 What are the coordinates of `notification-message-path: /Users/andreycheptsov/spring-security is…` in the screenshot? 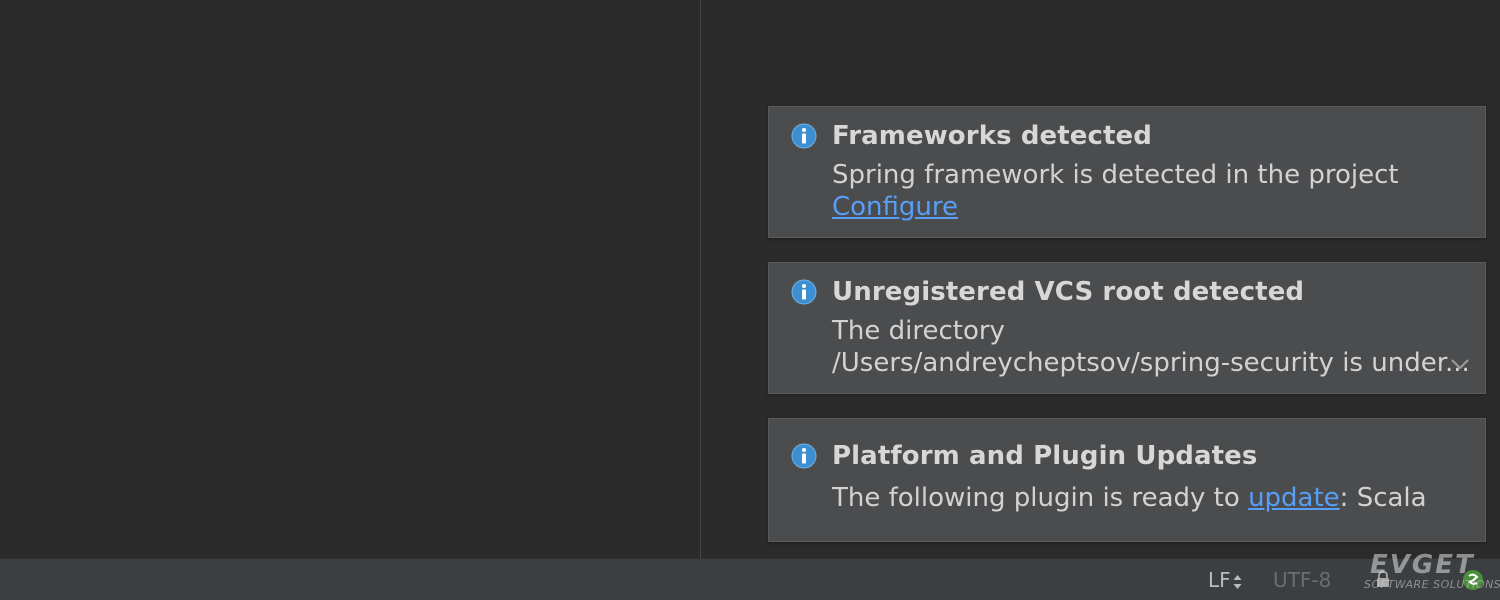 It's located at (1151, 363).